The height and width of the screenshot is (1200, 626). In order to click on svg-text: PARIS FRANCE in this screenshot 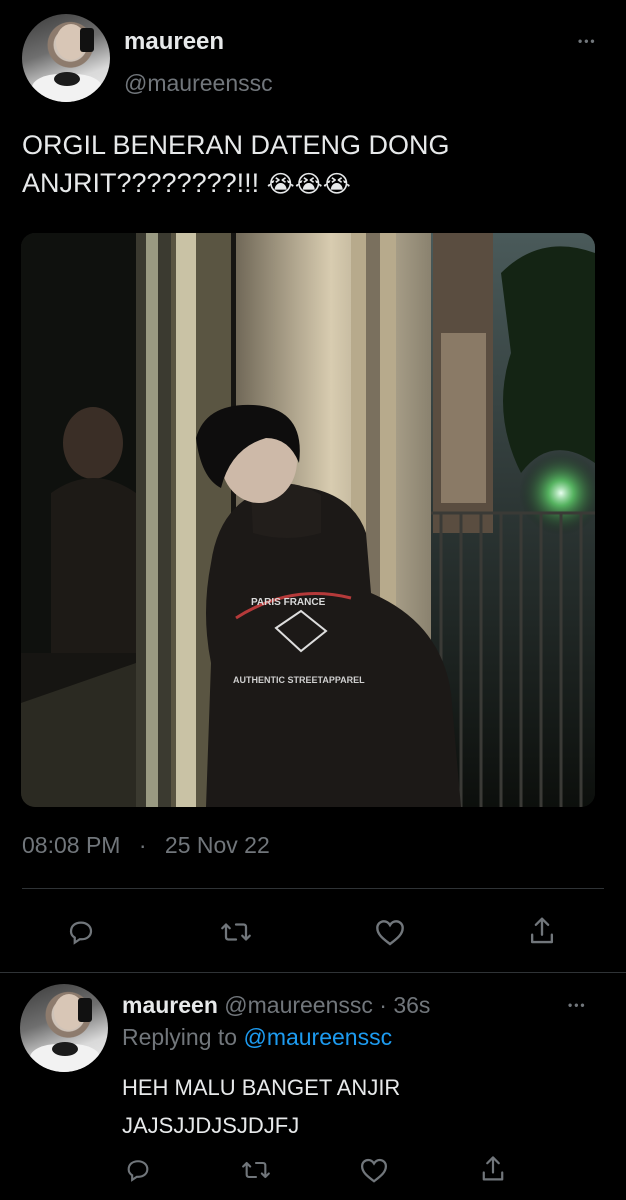, I will do `click(288, 602)`.